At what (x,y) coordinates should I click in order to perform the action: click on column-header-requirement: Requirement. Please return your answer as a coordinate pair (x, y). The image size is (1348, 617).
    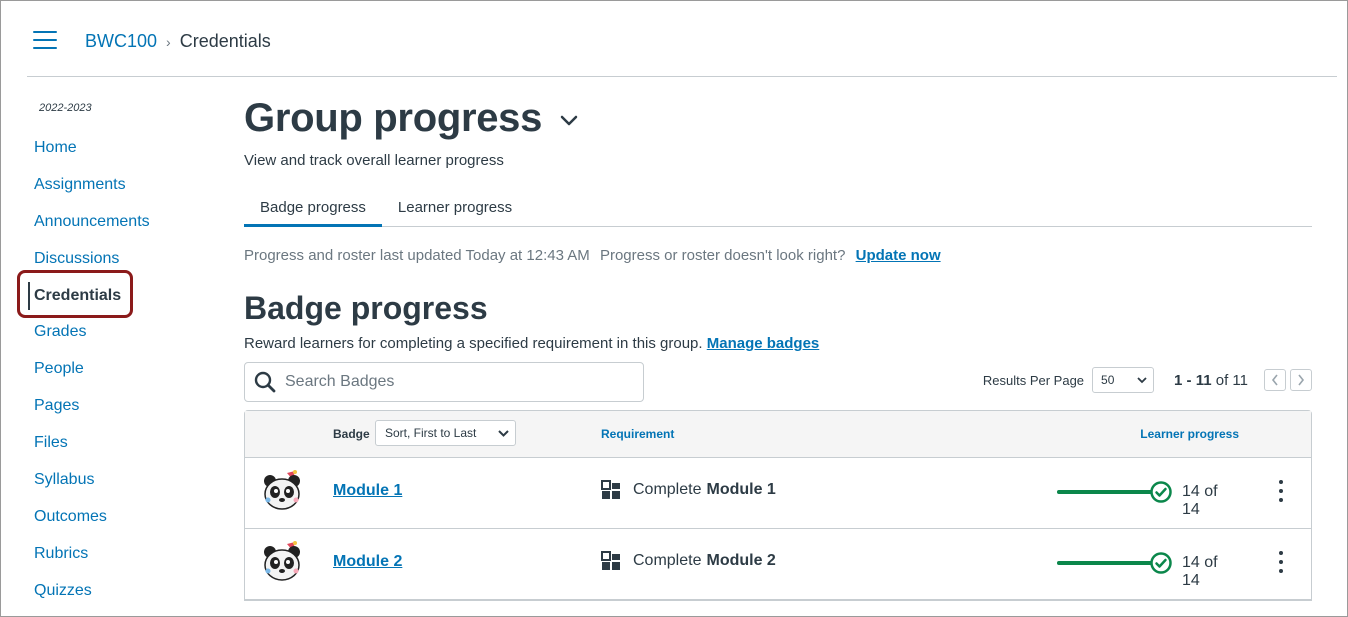
    Looking at the image, I should click on (637, 434).